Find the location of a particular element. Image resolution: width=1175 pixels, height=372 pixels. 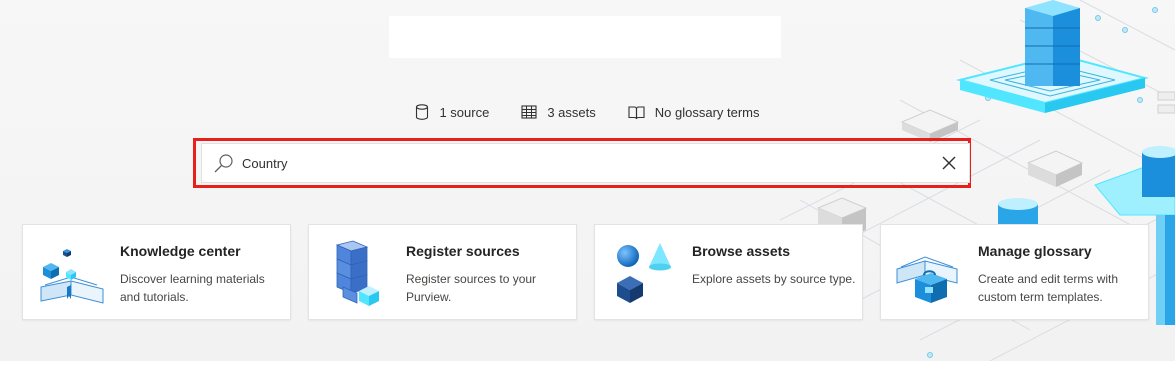

stat-assets: 3 assets is located at coordinates (558, 112).